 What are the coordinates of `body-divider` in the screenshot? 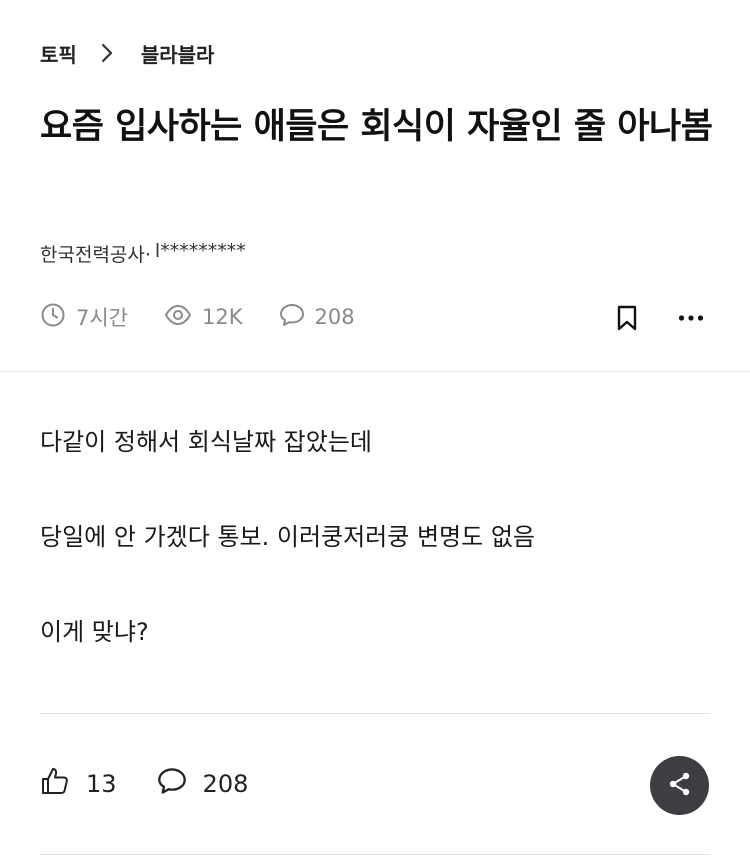 It's located at (375, 713).